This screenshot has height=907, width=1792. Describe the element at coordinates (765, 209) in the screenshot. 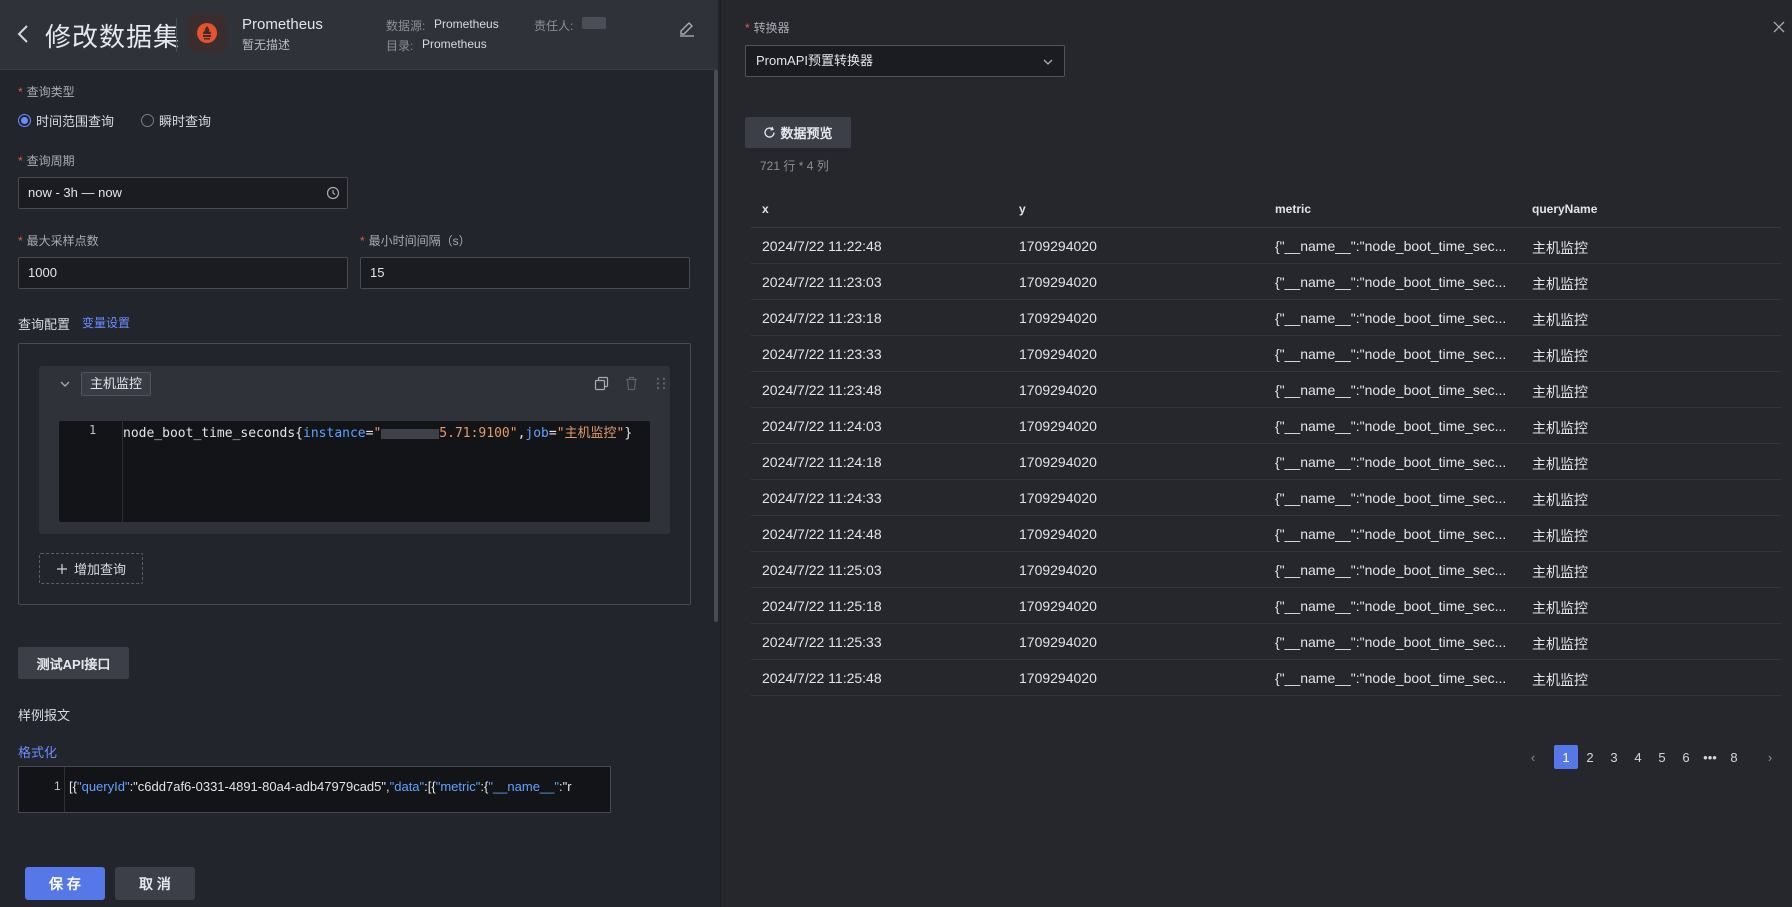

I see `column-header-x: x` at that location.